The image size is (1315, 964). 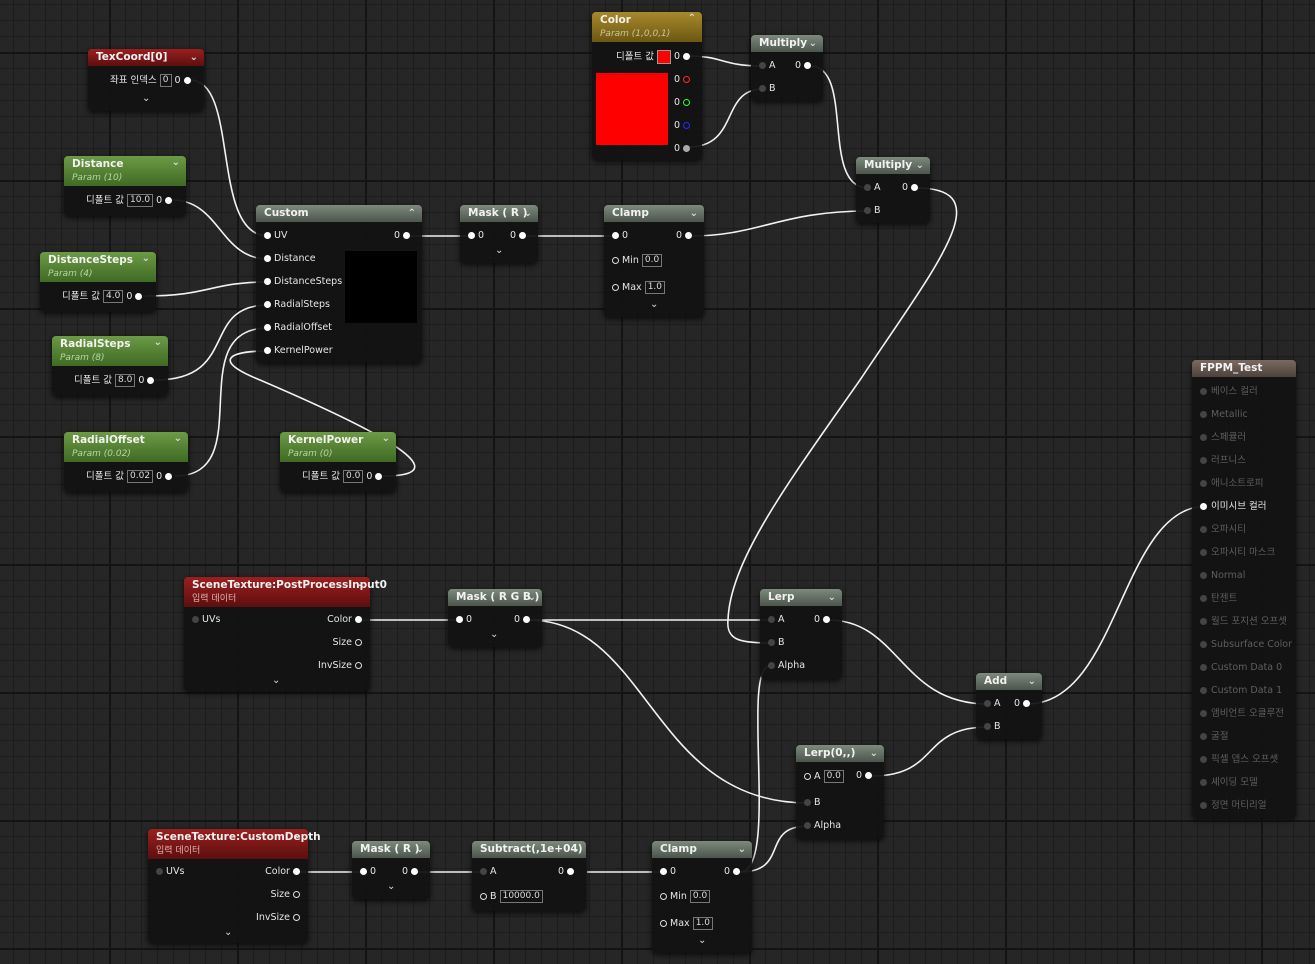 What do you see at coordinates (801, 634) in the screenshot?
I see `lerp-node: Lerp ⌄ A B Alpha 0` at bounding box center [801, 634].